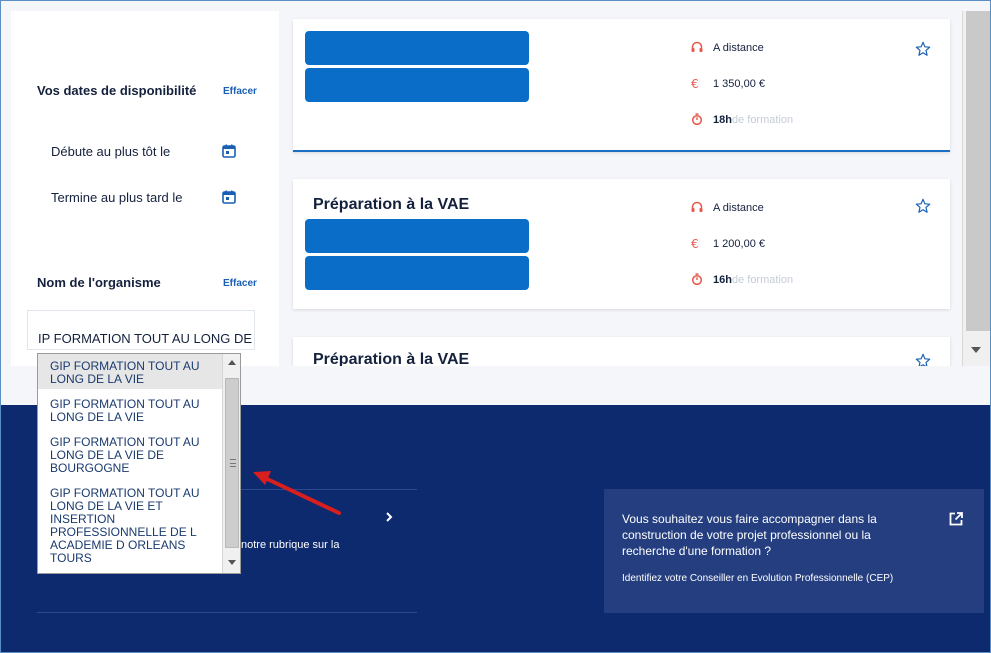  Describe the element at coordinates (739, 84) in the screenshot. I see `price-text: 1 350,00 €` at that location.